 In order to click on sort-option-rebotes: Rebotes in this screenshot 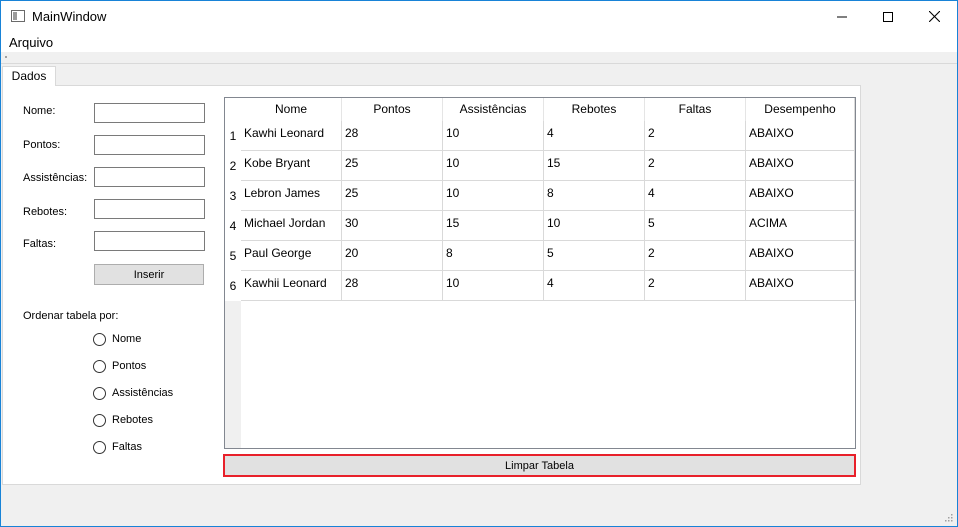, I will do `click(123, 420)`.